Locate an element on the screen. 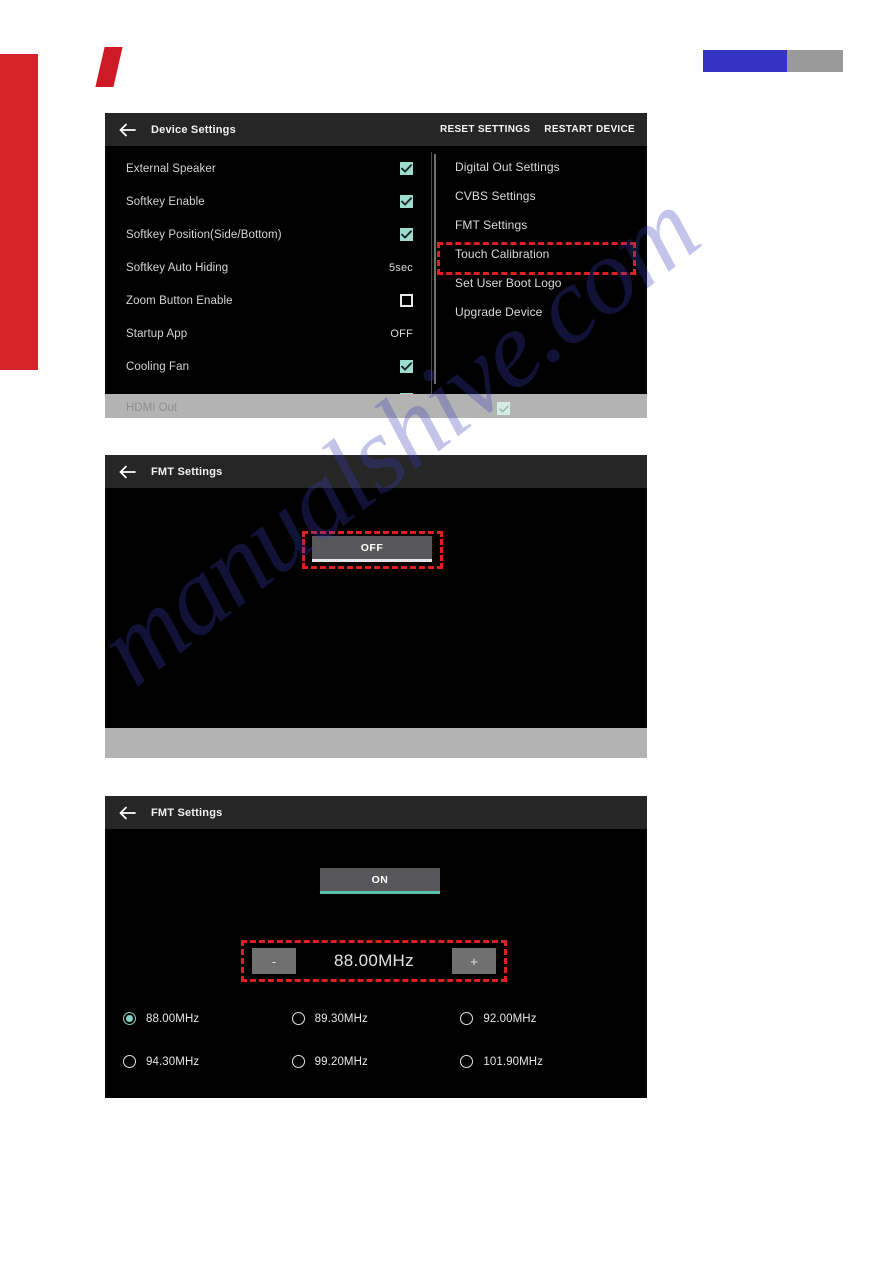  setting-label: Softkey Auto Hiding is located at coordinates (177, 267).